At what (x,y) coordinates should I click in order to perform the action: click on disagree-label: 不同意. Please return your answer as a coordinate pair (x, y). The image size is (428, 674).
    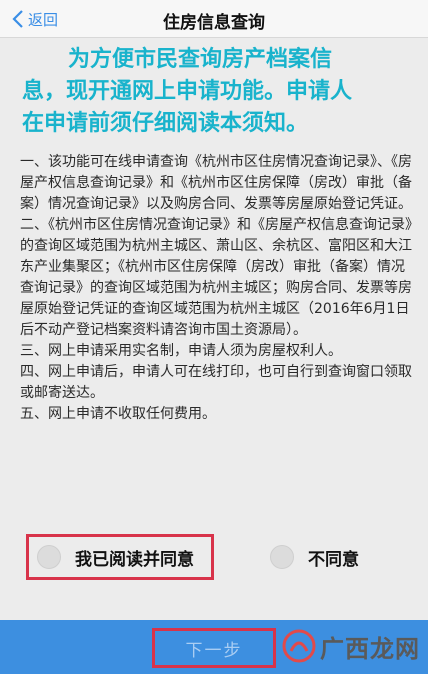
    Looking at the image, I should click on (333, 559).